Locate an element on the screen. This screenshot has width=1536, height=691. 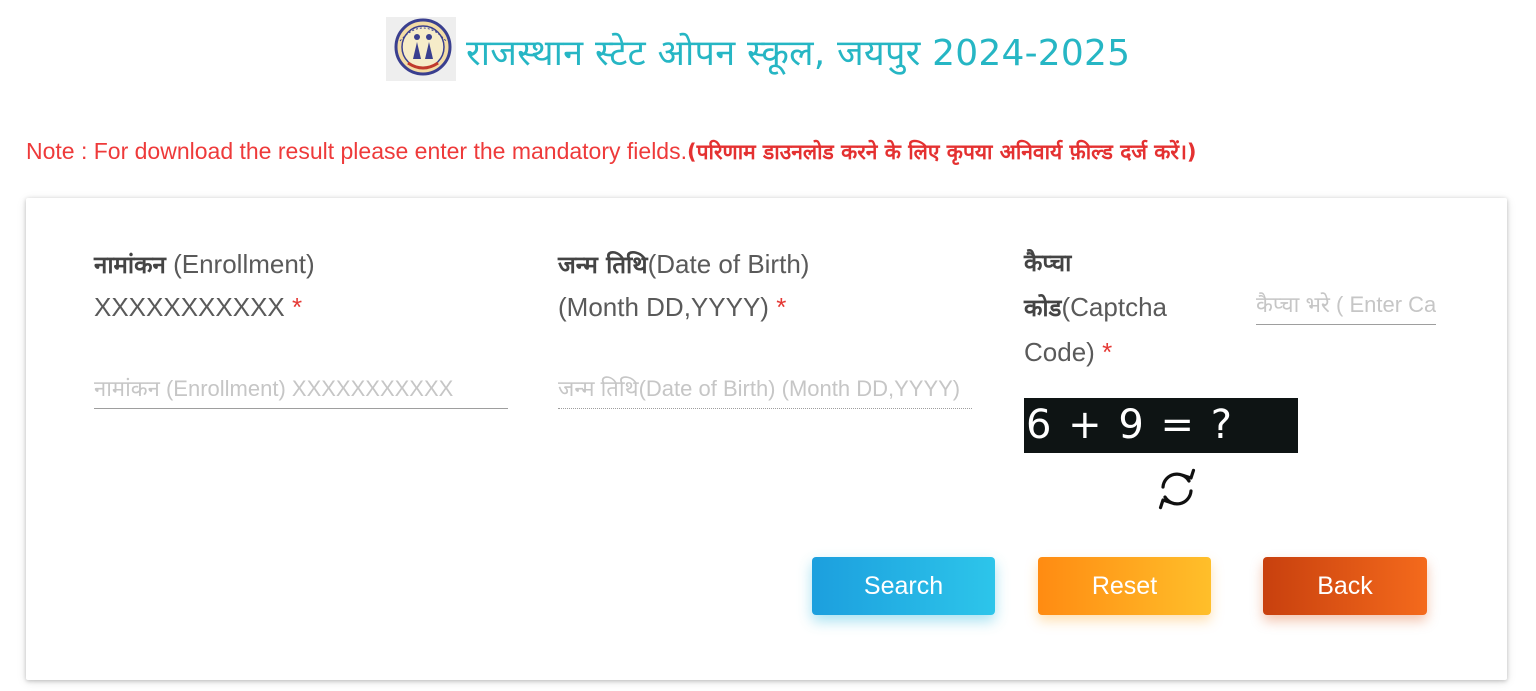
enrollment-label-format: XXXXXXXXXXX is located at coordinates (189, 307).